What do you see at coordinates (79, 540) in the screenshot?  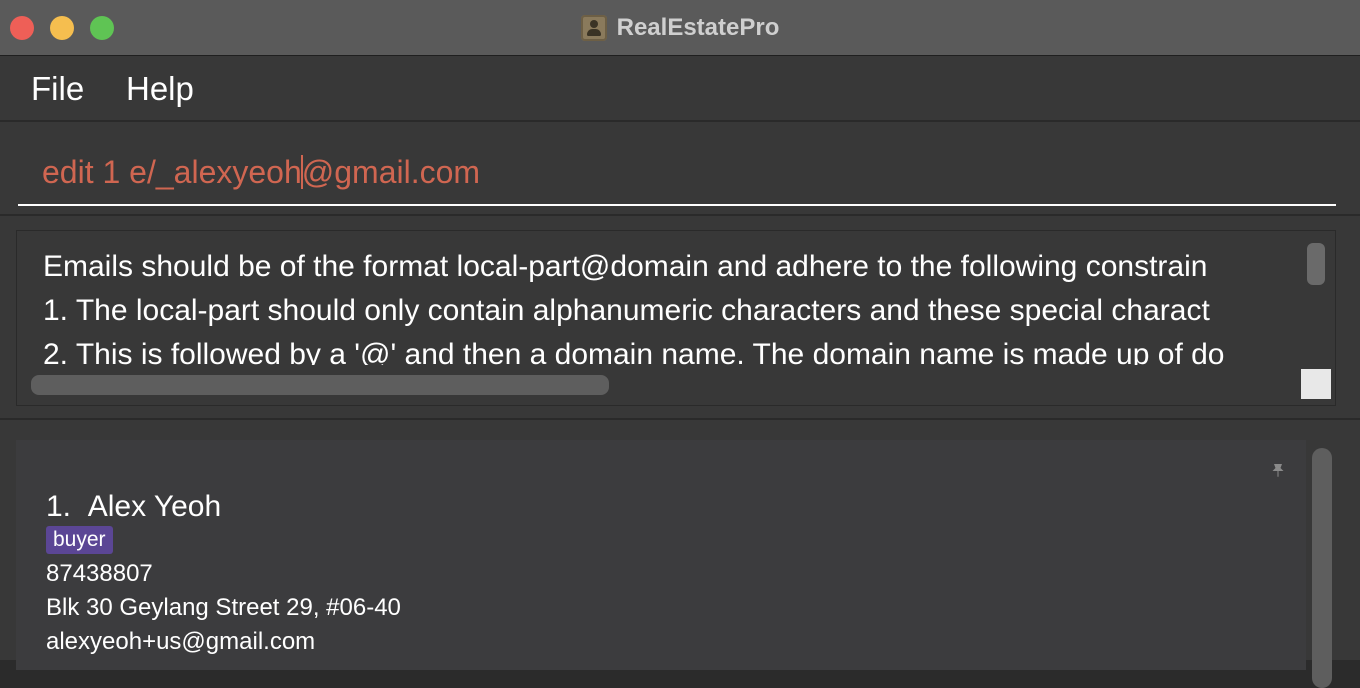 I see `tag-badge: buyer` at bounding box center [79, 540].